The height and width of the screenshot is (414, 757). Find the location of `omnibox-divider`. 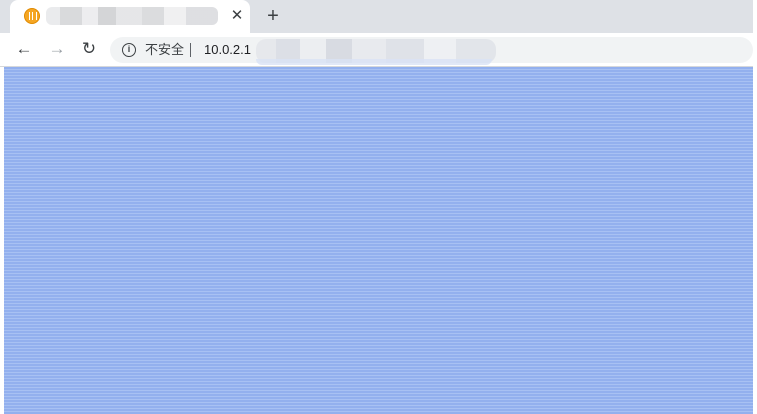

omnibox-divider is located at coordinates (190, 50).